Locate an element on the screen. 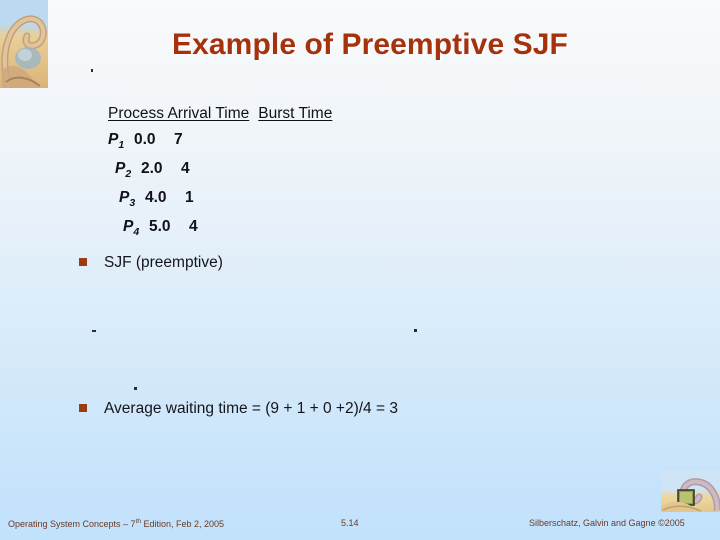 The image size is (720, 540). dinosaur-illustration-bottom-right is located at coordinates (690, 491).